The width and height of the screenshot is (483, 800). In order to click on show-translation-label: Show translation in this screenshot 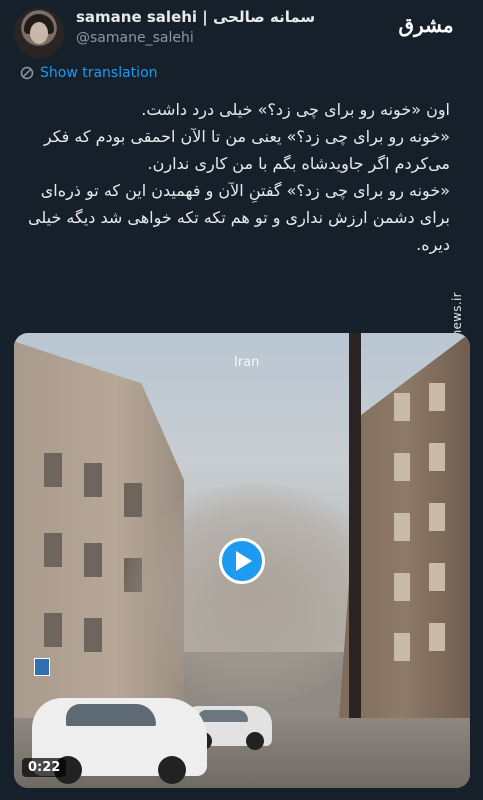, I will do `click(99, 73)`.